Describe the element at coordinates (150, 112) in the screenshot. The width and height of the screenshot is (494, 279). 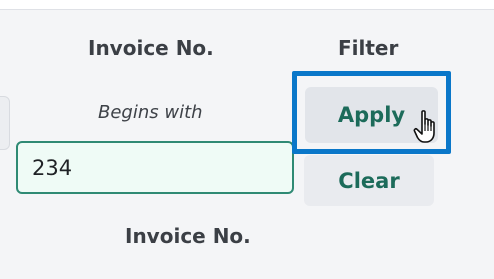
I see `filter-mode-label: Begins with` at that location.